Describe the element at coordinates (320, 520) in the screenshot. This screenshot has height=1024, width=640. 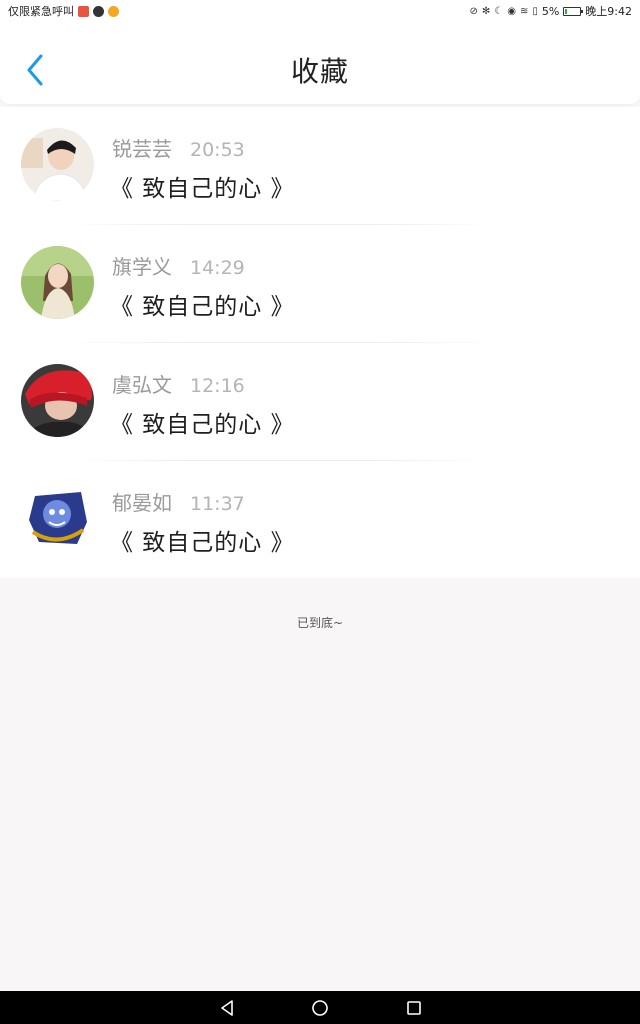
I see `list-item: 郁晏如 11:37 《 致自己的心 》` at that location.